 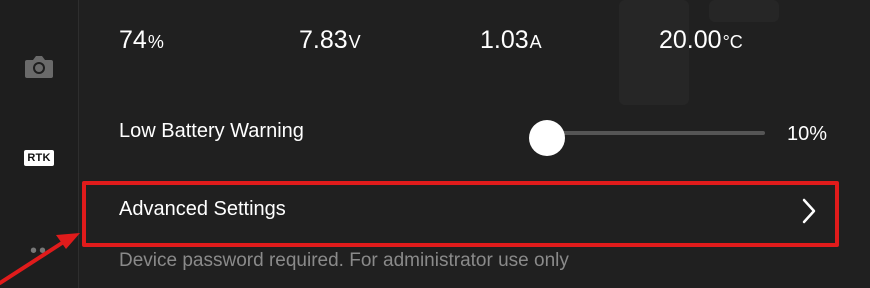 What do you see at coordinates (155, 42) in the screenshot?
I see `battery-percent-unit: %` at bounding box center [155, 42].